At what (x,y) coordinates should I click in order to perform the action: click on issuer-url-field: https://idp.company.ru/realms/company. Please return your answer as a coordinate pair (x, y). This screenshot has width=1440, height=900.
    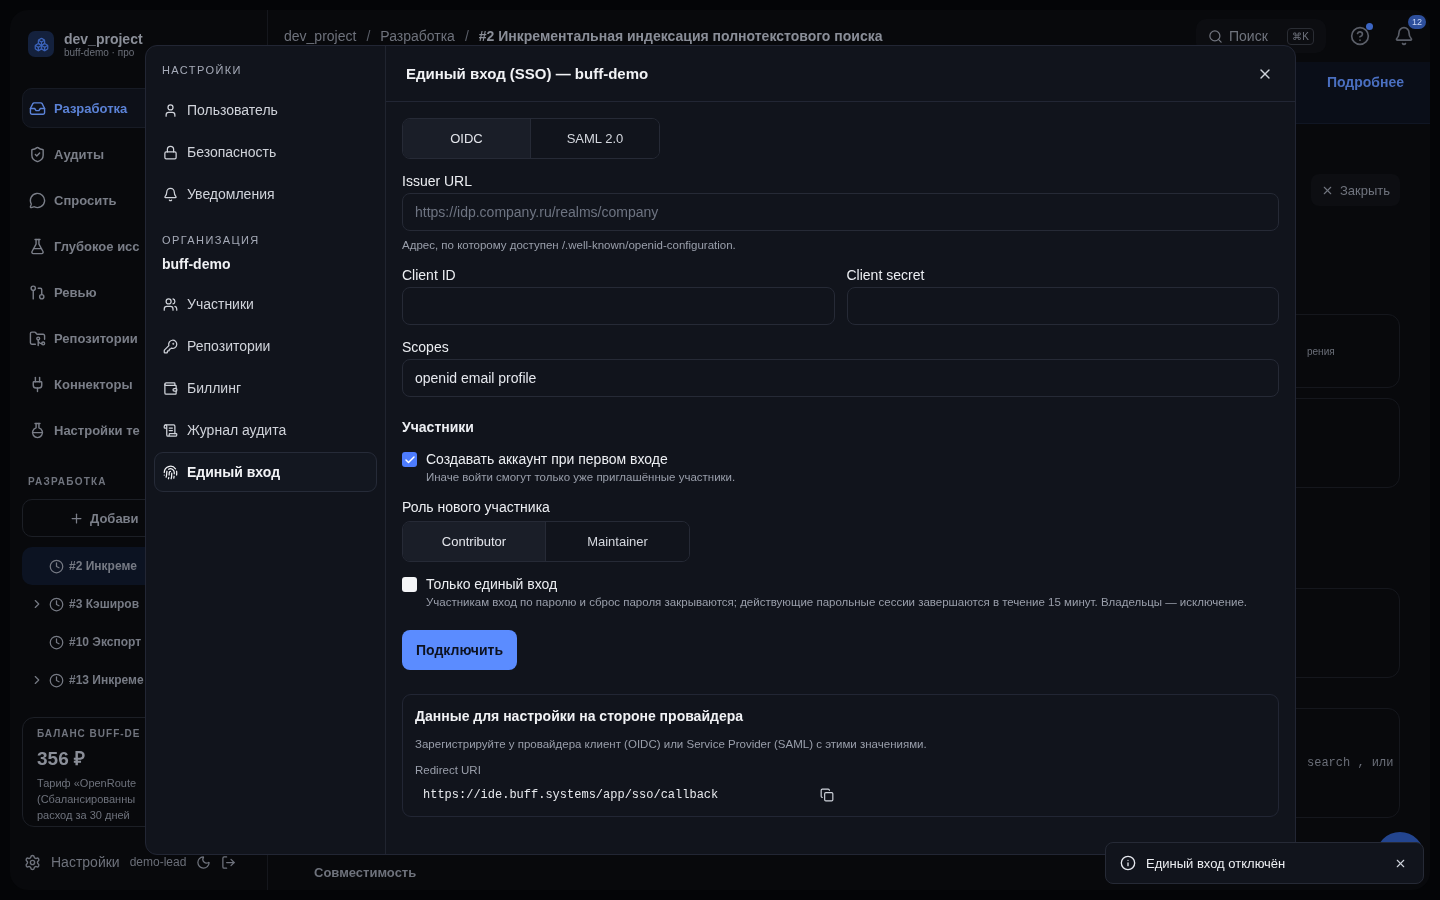
    Looking at the image, I should click on (840, 212).